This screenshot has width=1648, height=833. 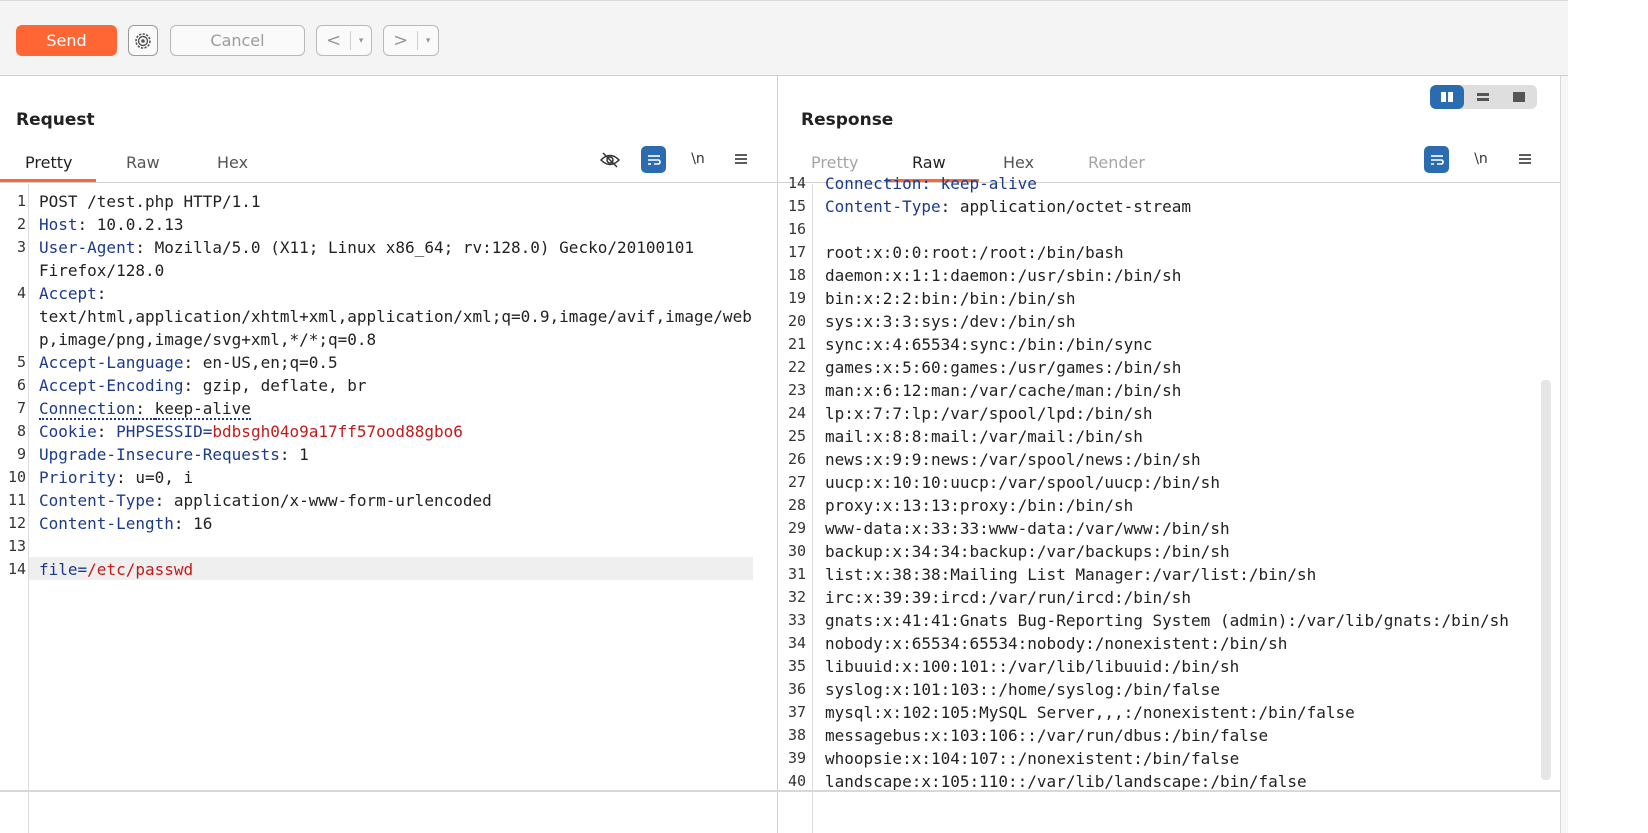 What do you see at coordinates (1003, 275) in the screenshot?
I see `code-line: daemon:x:1:1:daemon:/usr/sbin:/bin/sh` at bounding box center [1003, 275].